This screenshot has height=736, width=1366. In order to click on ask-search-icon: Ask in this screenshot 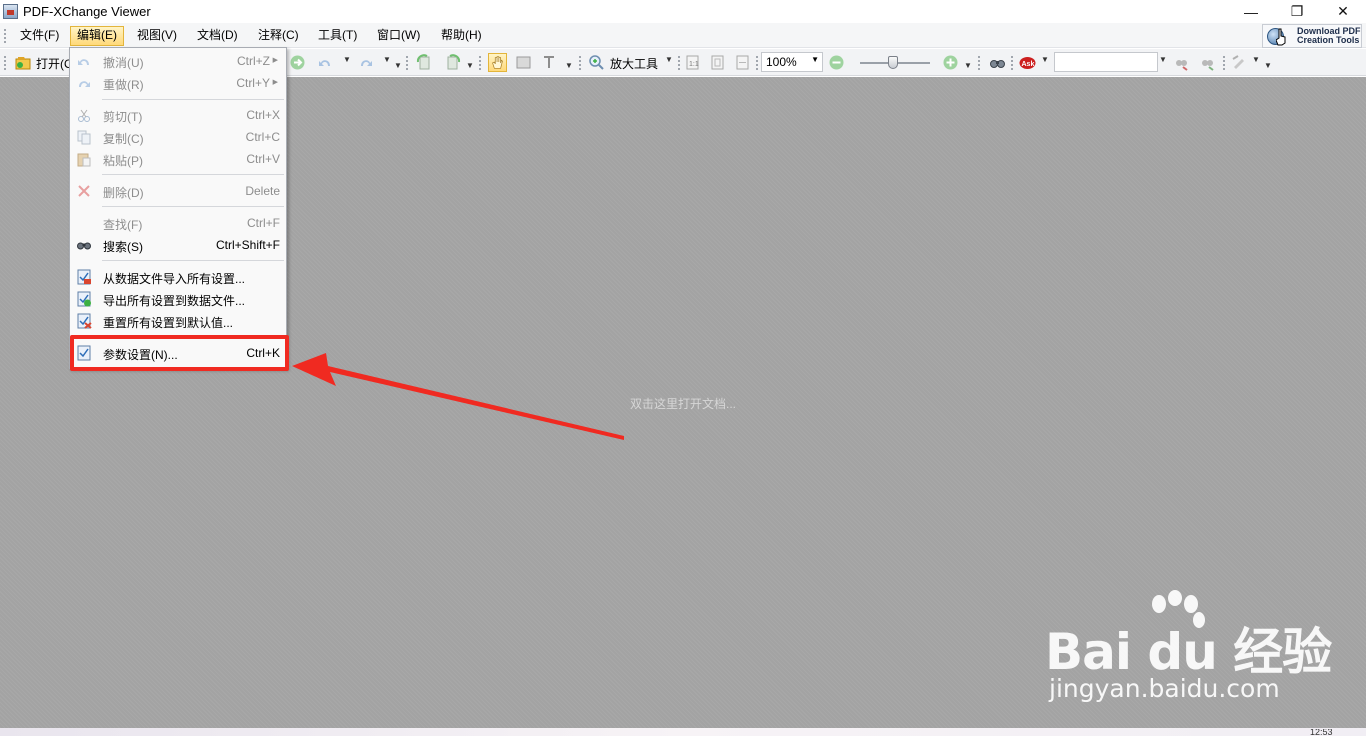, I will do `click(1027, 62)`.